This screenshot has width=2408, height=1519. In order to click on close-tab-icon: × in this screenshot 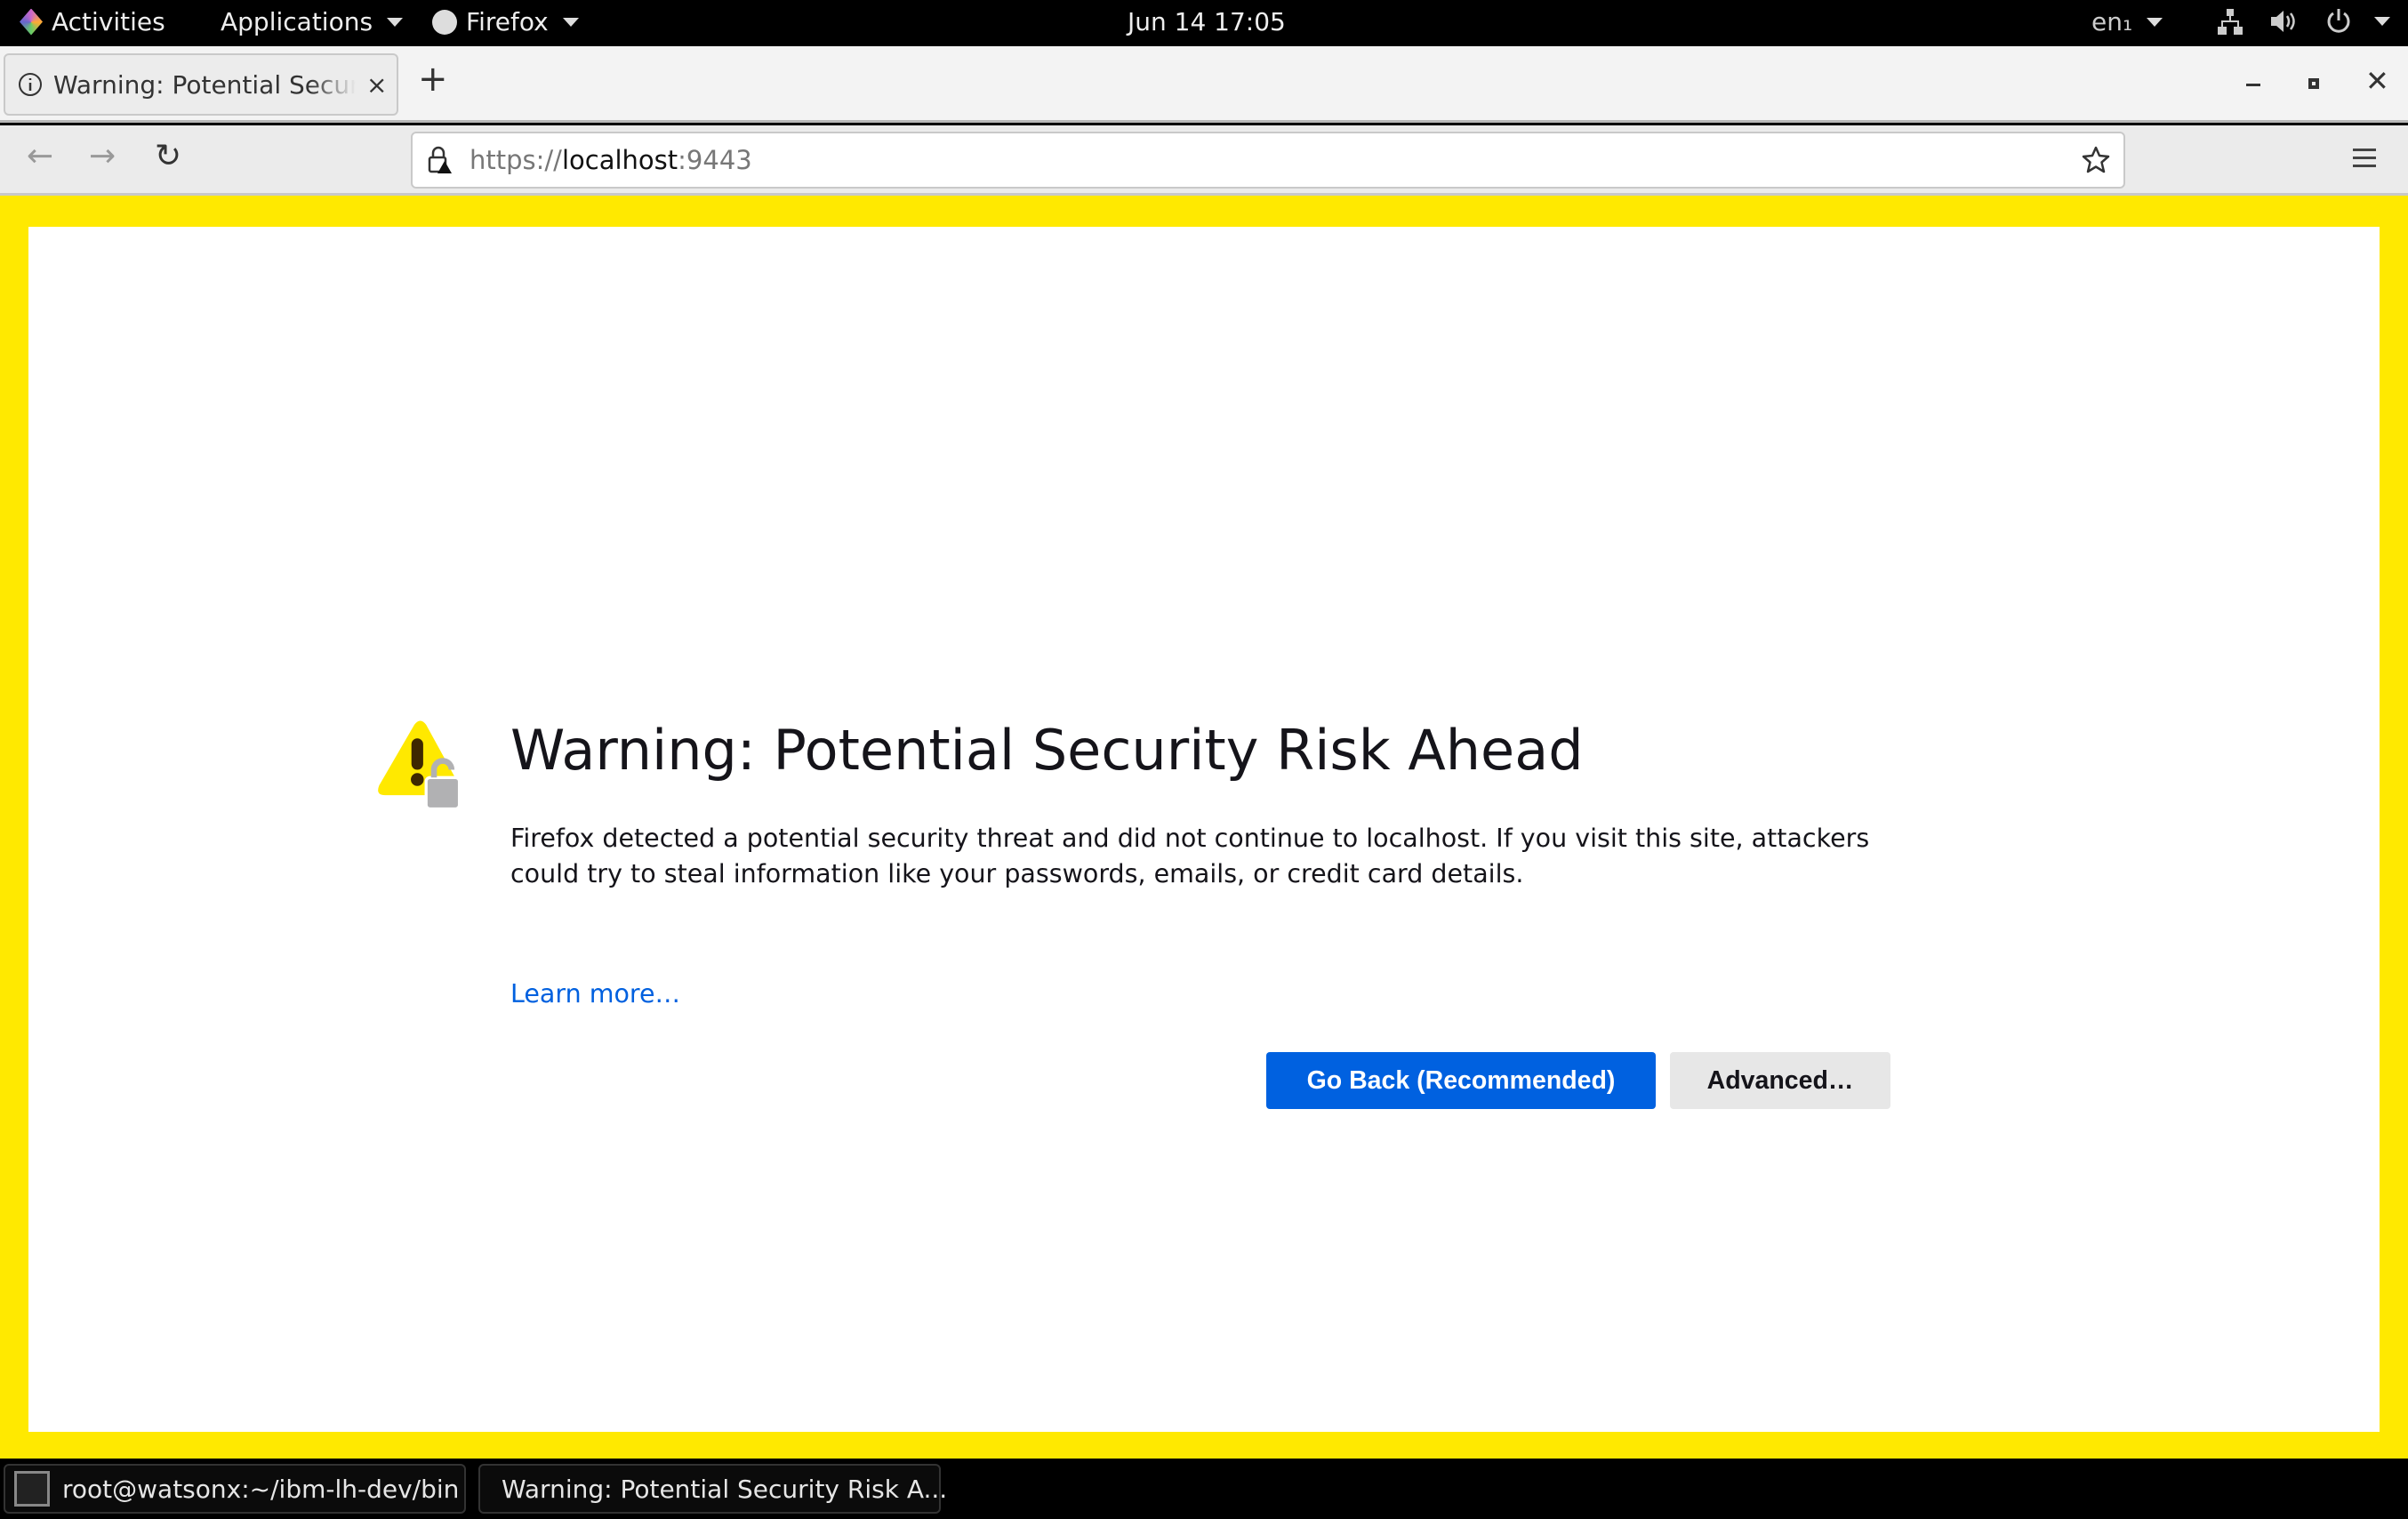, I will do `click(377, 85)`.